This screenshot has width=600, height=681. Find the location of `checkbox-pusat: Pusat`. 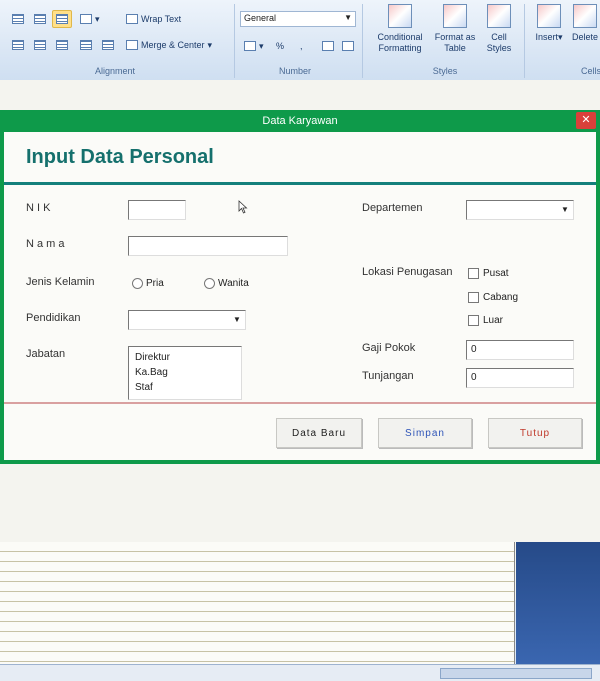

checkbox-pusat: Pusat is located at coordinates (488, 273).